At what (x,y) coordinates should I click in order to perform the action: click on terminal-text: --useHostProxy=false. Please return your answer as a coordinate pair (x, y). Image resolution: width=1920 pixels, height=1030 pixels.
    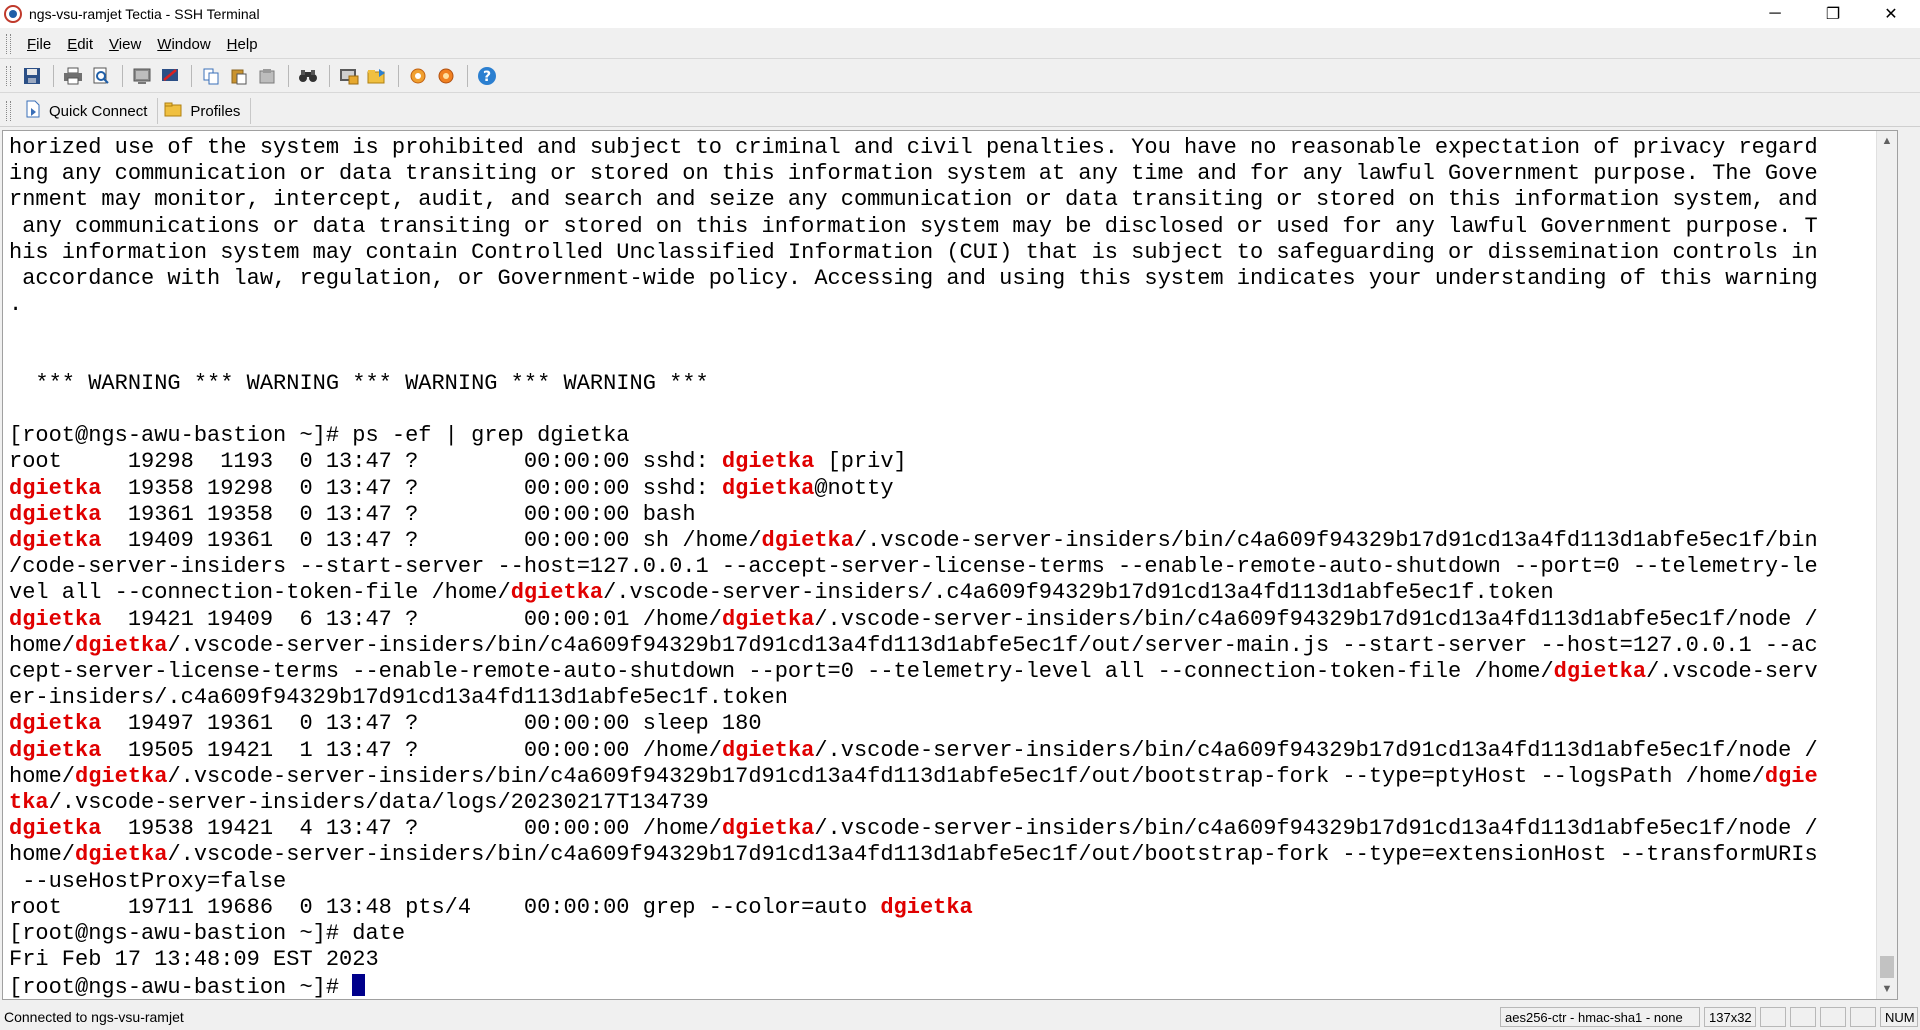
    Looking at the image, I should click on (148, 881).